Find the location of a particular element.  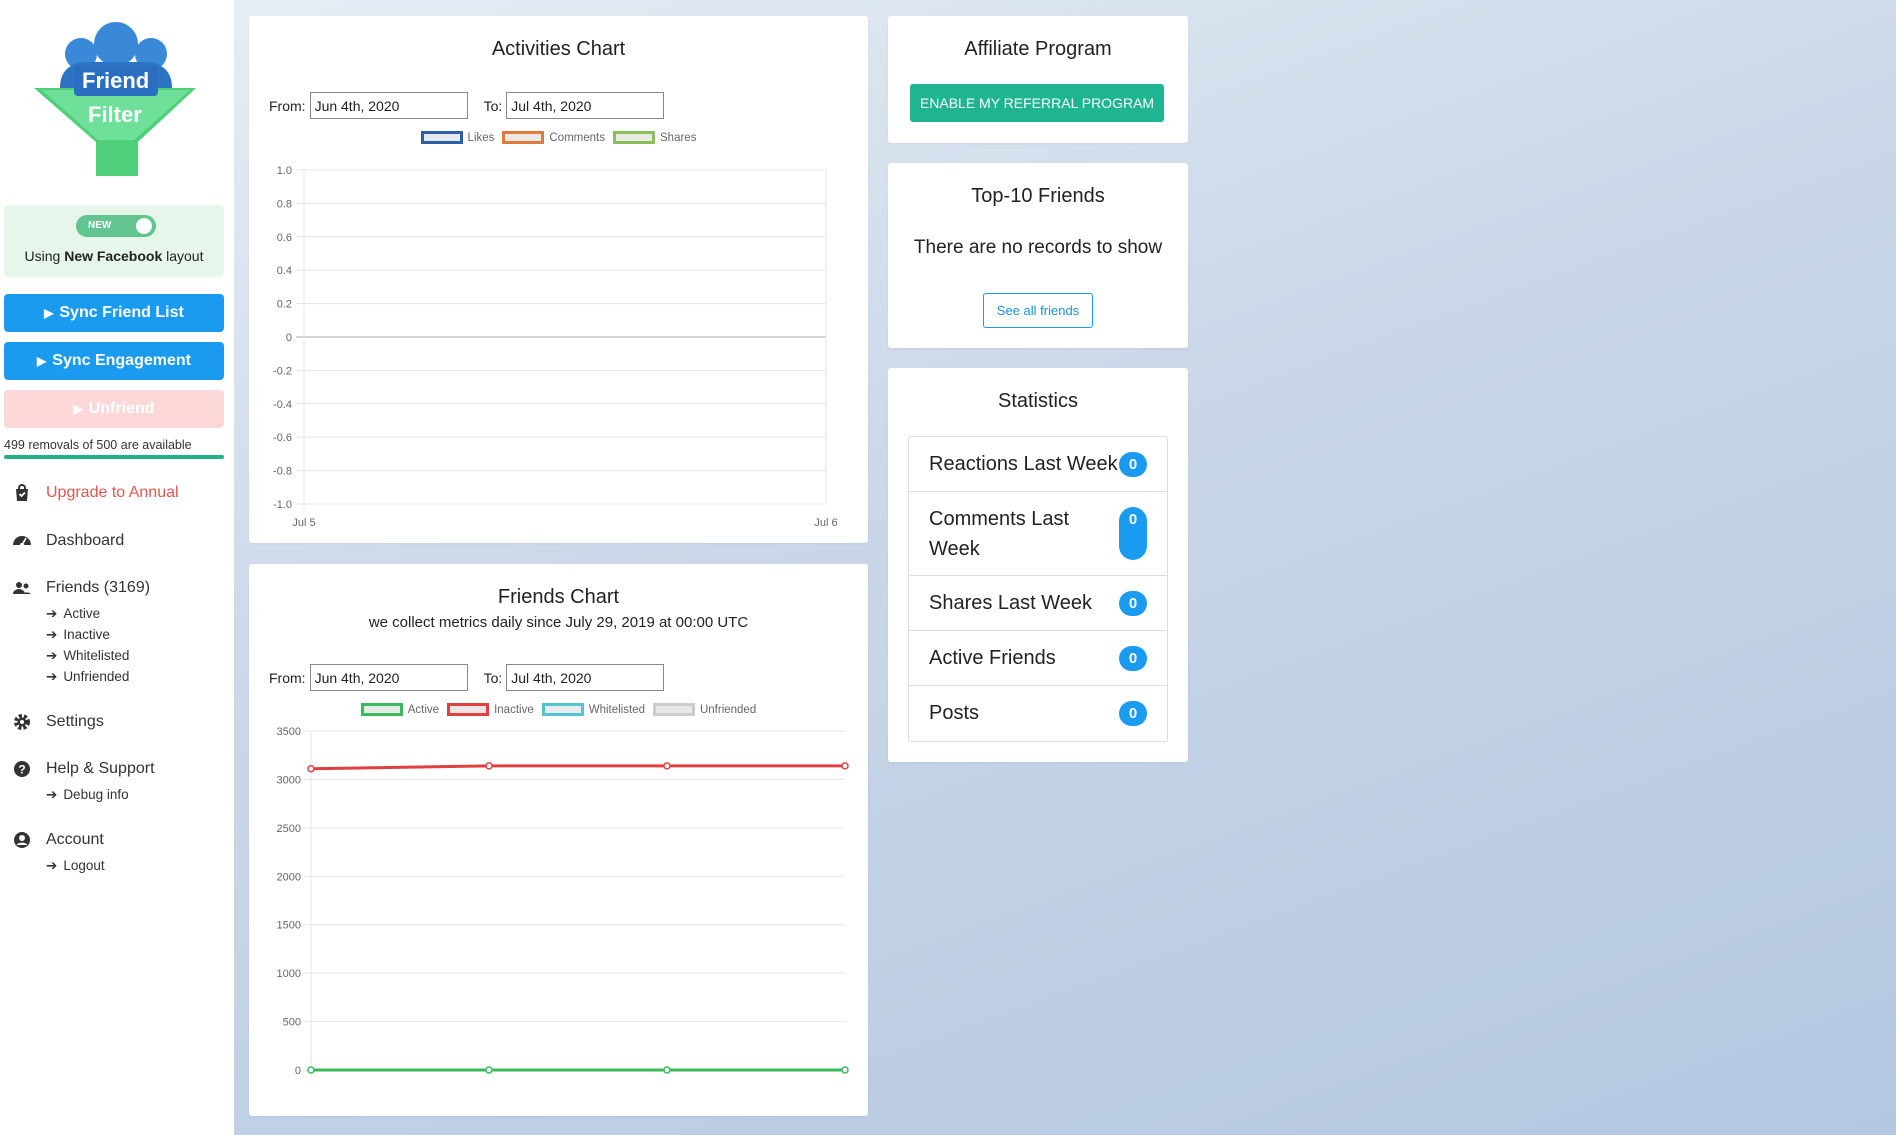

see-all-friends-button: See all friends is located at coordinates (1038, 310).